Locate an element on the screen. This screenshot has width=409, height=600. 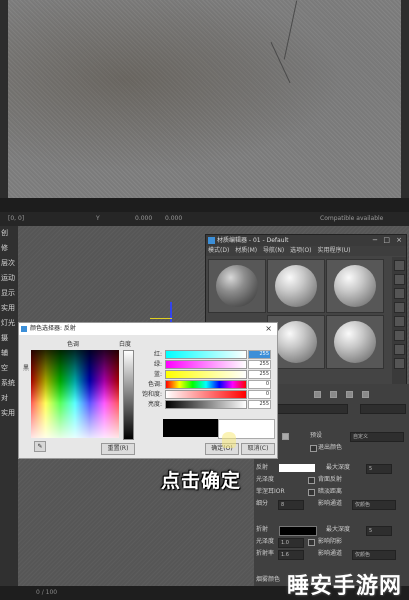
reflect-row: 反射 最大深度 5 is located at coordinates (331, 468).